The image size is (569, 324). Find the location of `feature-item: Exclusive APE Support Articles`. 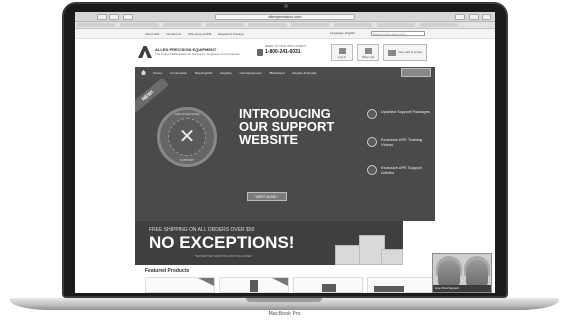

feature-item: Exclusive APE Support Articles is located at coordinates (401, 179).